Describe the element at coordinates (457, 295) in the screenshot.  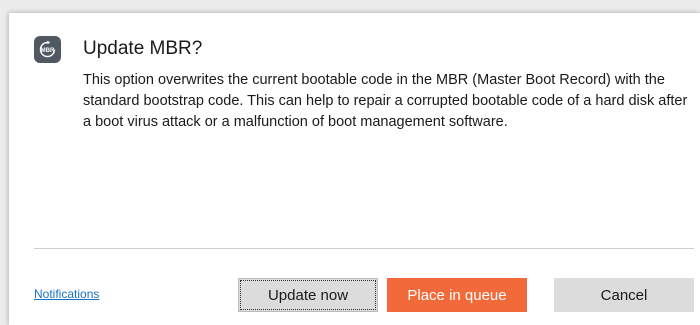
I see `place-in-queue-button: Place in queue` at that location.